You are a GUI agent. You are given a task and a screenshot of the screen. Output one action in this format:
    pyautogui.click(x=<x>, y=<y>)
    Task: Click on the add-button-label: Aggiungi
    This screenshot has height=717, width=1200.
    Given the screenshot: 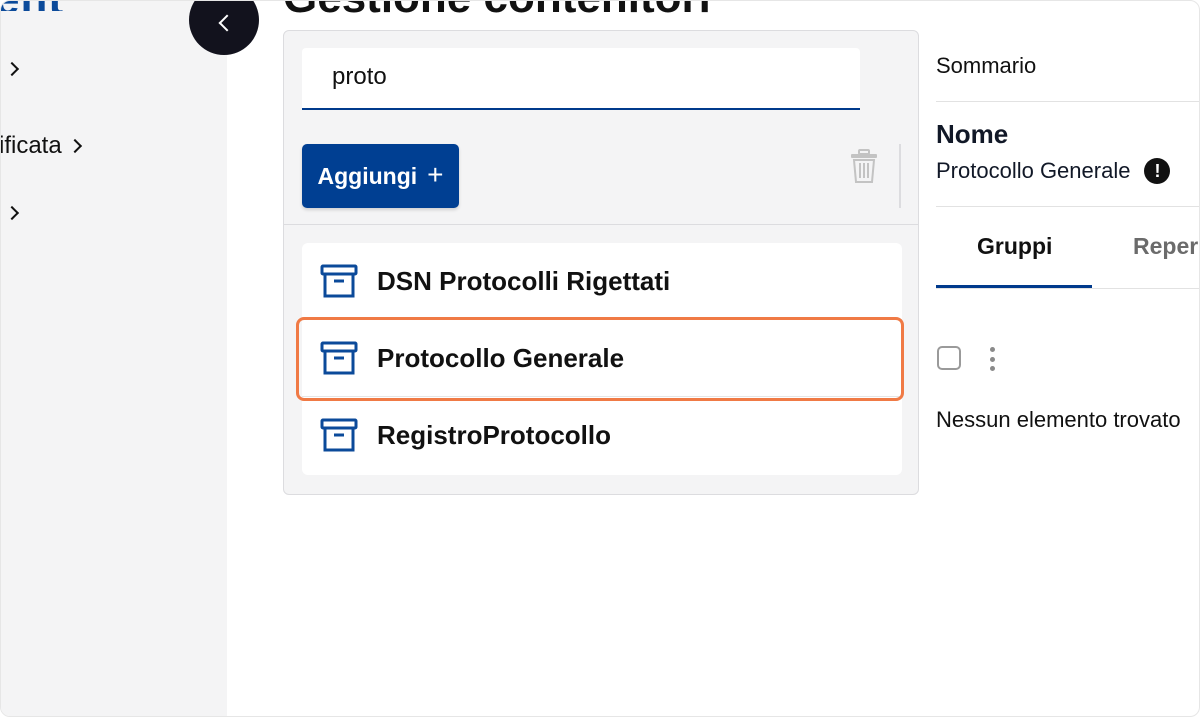 What is the action you would take?
    pyautogui.click(x=367, y=175)
    